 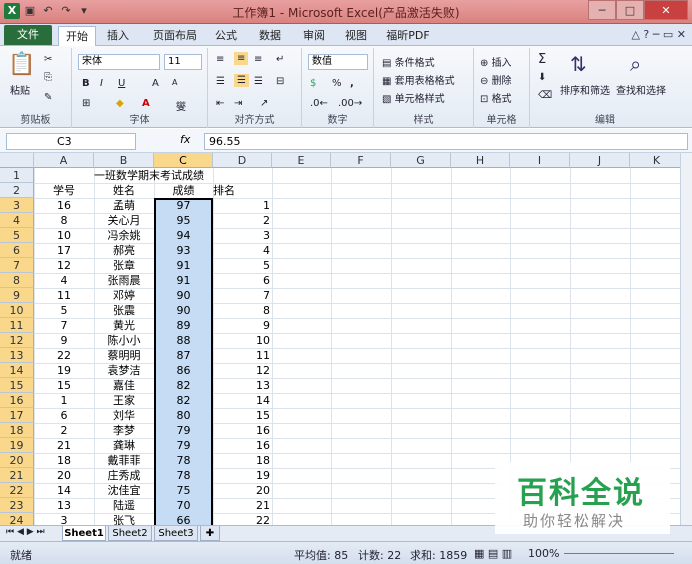 I want to click on row-header: 2, so click(x=17, y=190).